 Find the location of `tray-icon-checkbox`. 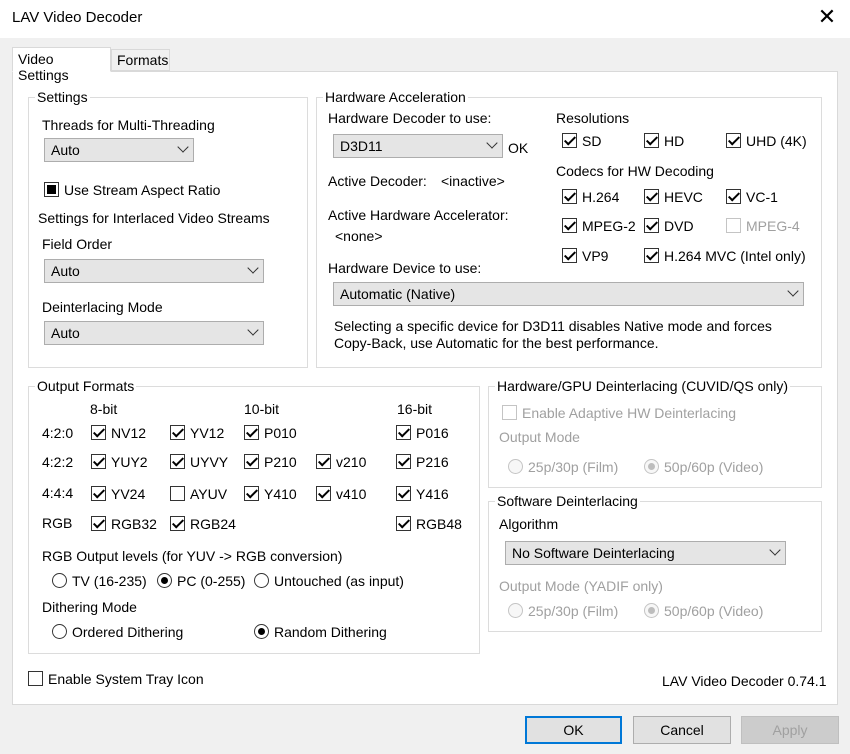

tray-icon-checkbox is located at coordinates (35, 678).